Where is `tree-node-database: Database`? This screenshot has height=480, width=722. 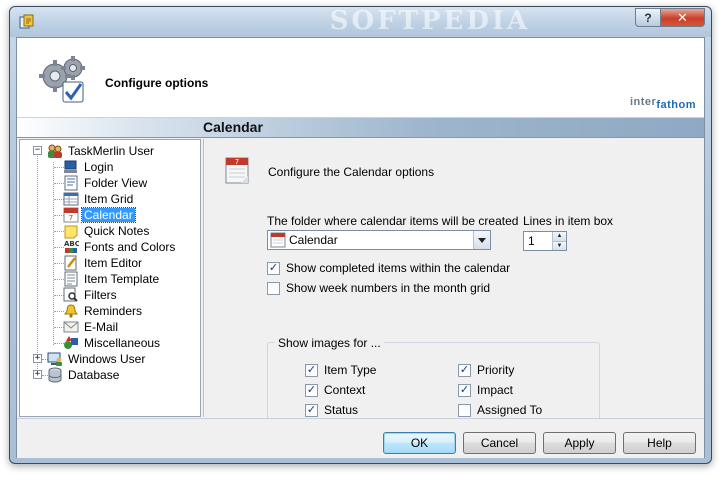 tree-node-database: Database is located at coordinates (84, 375).